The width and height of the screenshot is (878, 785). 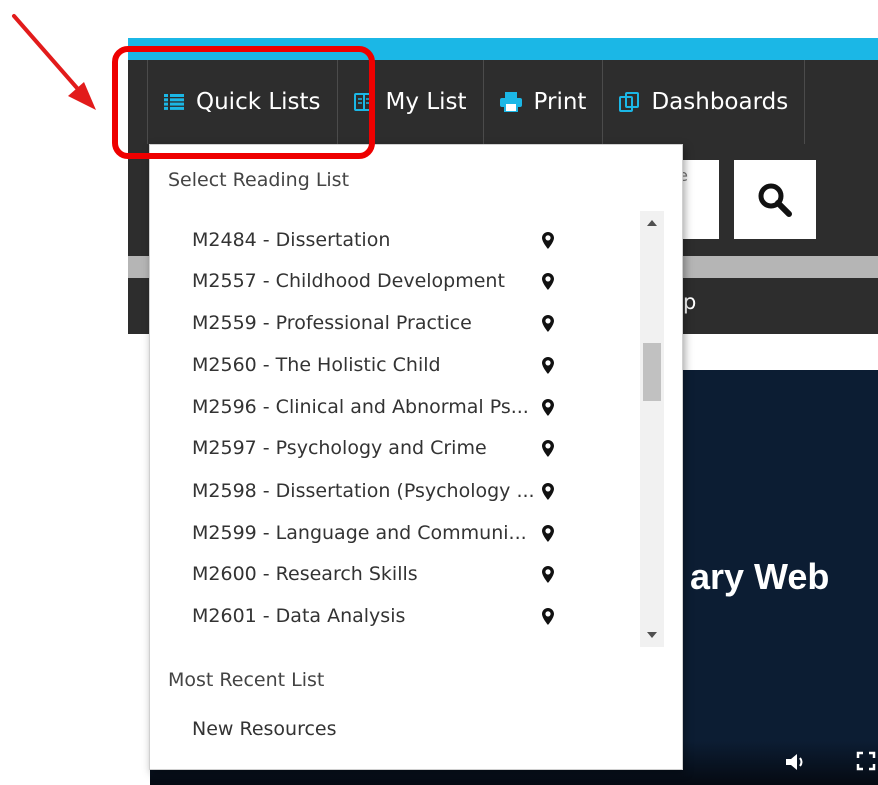 What do you see at coordinates (866, 761) in the screenshot?
I see `fullscreen-icon` at bounding box center [866, 761].